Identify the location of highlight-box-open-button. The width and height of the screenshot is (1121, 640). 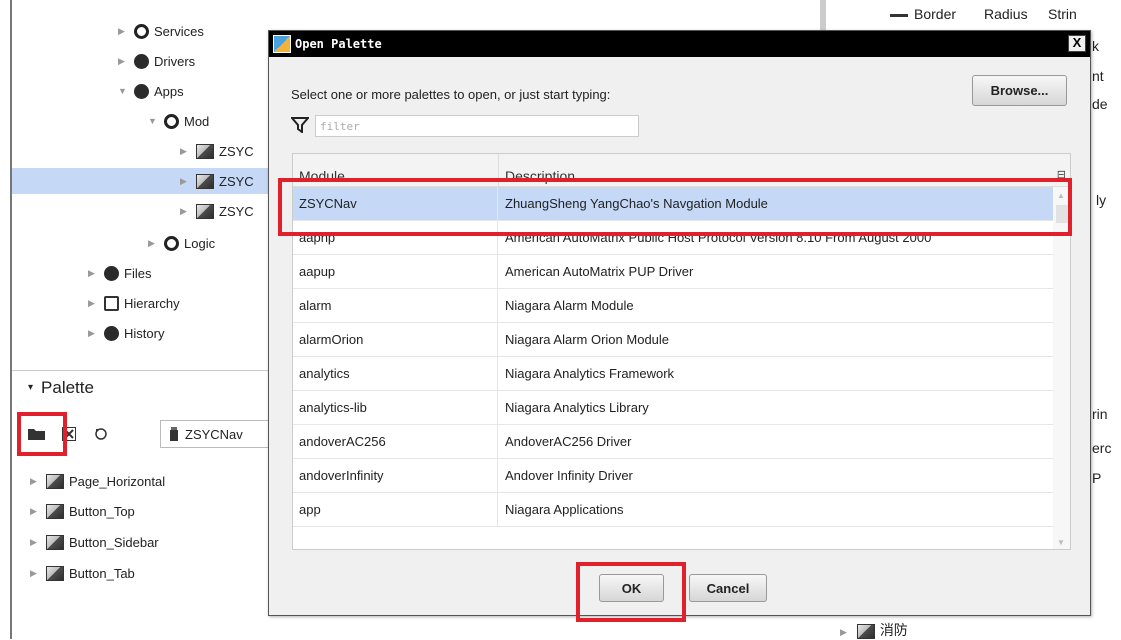
(42, 434).